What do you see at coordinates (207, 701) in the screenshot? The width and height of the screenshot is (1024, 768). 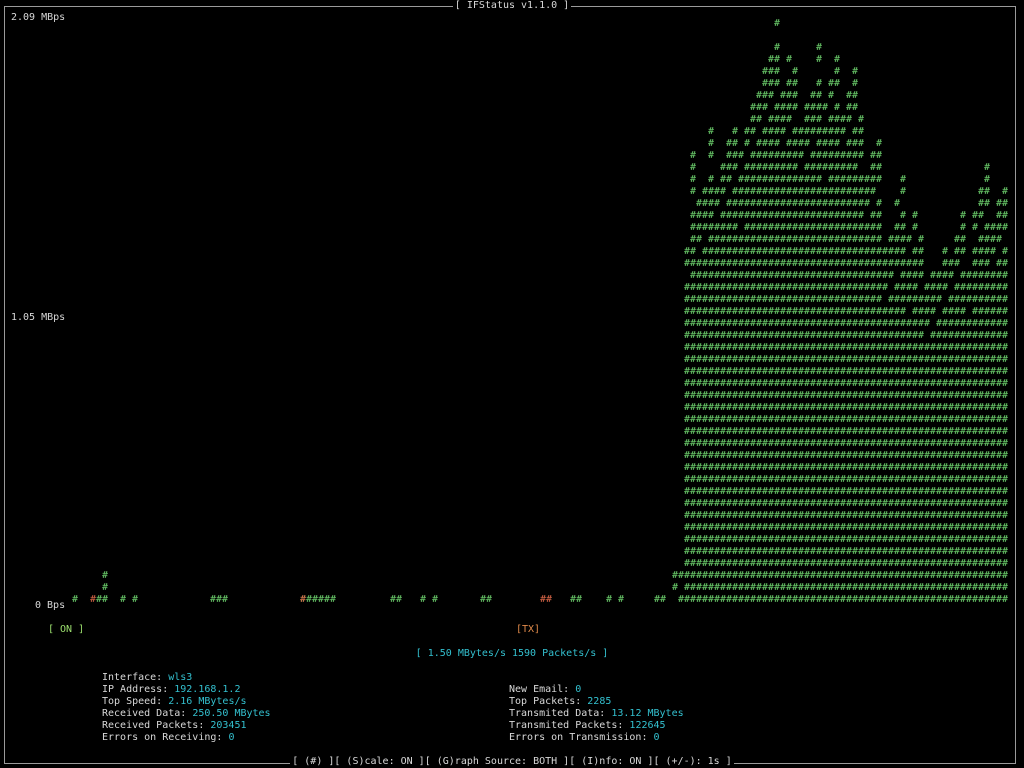 I see `info-value: 2.16 MBytes/s` at bounding box center [207, 701].